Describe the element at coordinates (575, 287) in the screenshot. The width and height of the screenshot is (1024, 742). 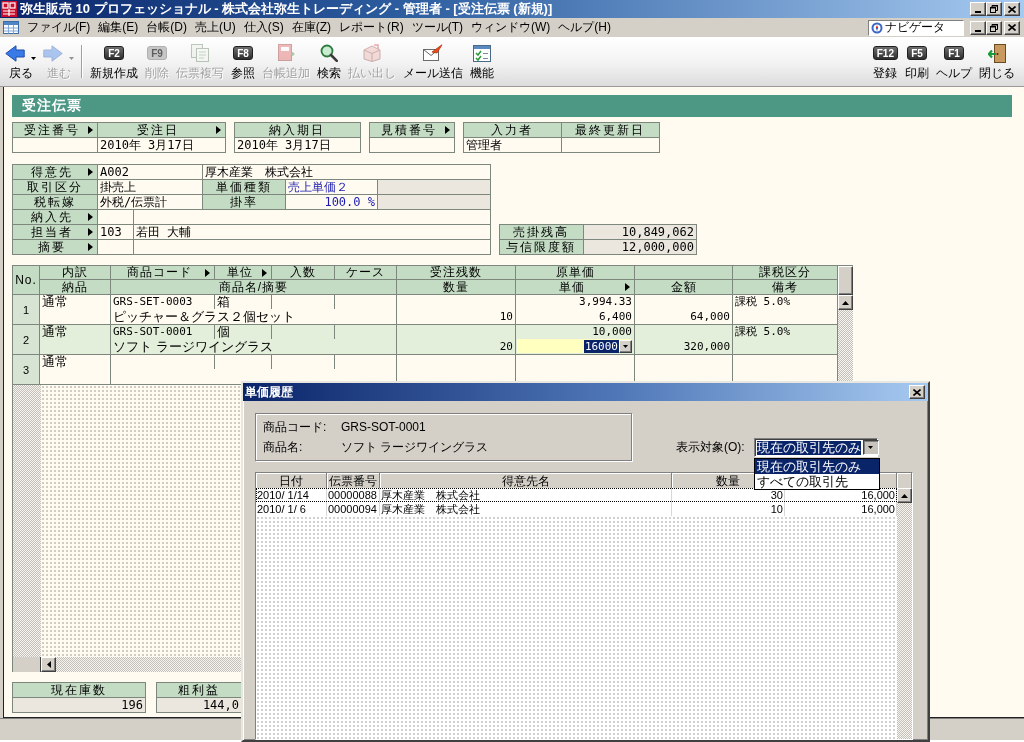
I see `column-header: 単価` at that location.